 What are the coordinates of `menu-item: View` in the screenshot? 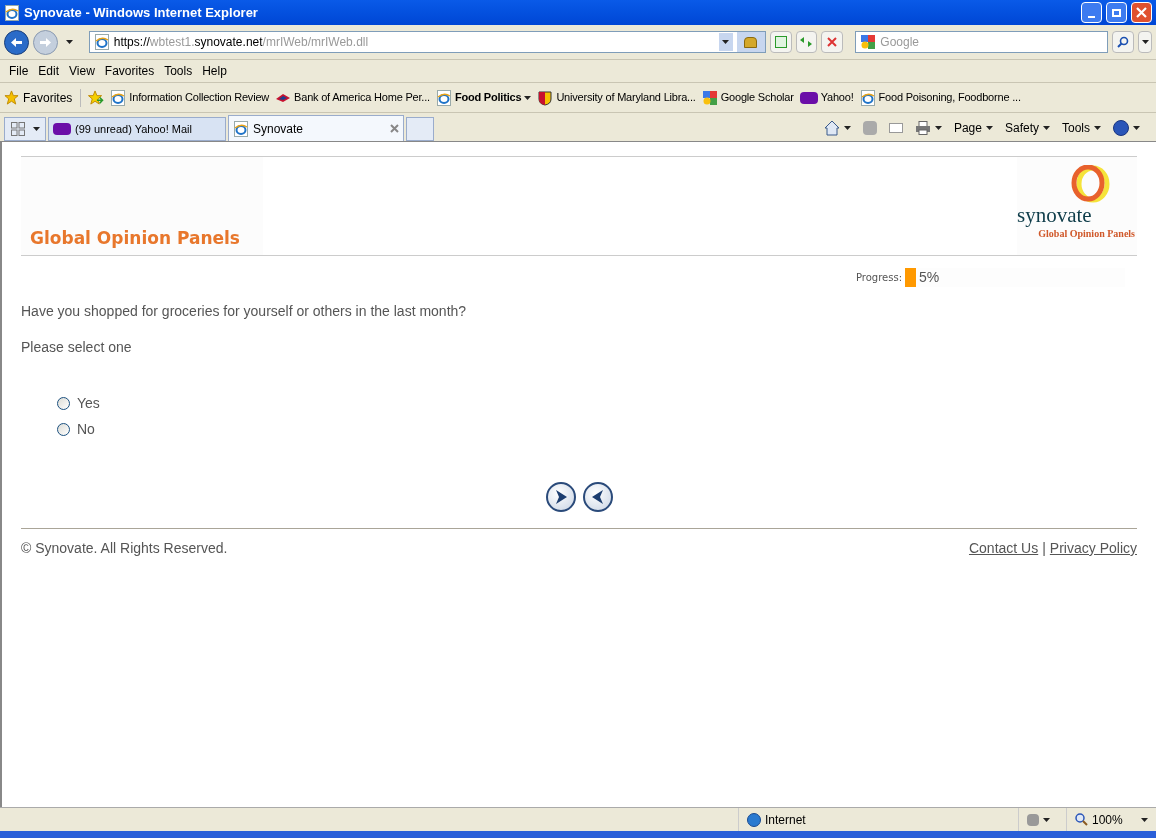 It's located at (82, 71).